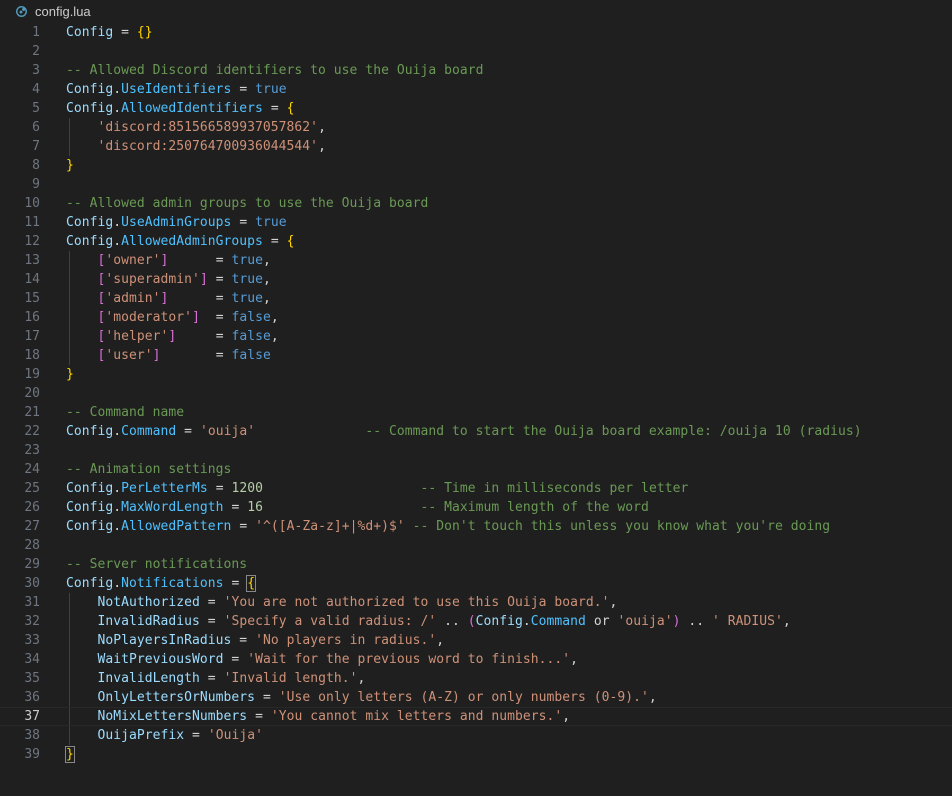  Describe the element at coordinates (476, 298) in the screenshot. I see `code-line: 15 ['admin'] = true,` at that location.